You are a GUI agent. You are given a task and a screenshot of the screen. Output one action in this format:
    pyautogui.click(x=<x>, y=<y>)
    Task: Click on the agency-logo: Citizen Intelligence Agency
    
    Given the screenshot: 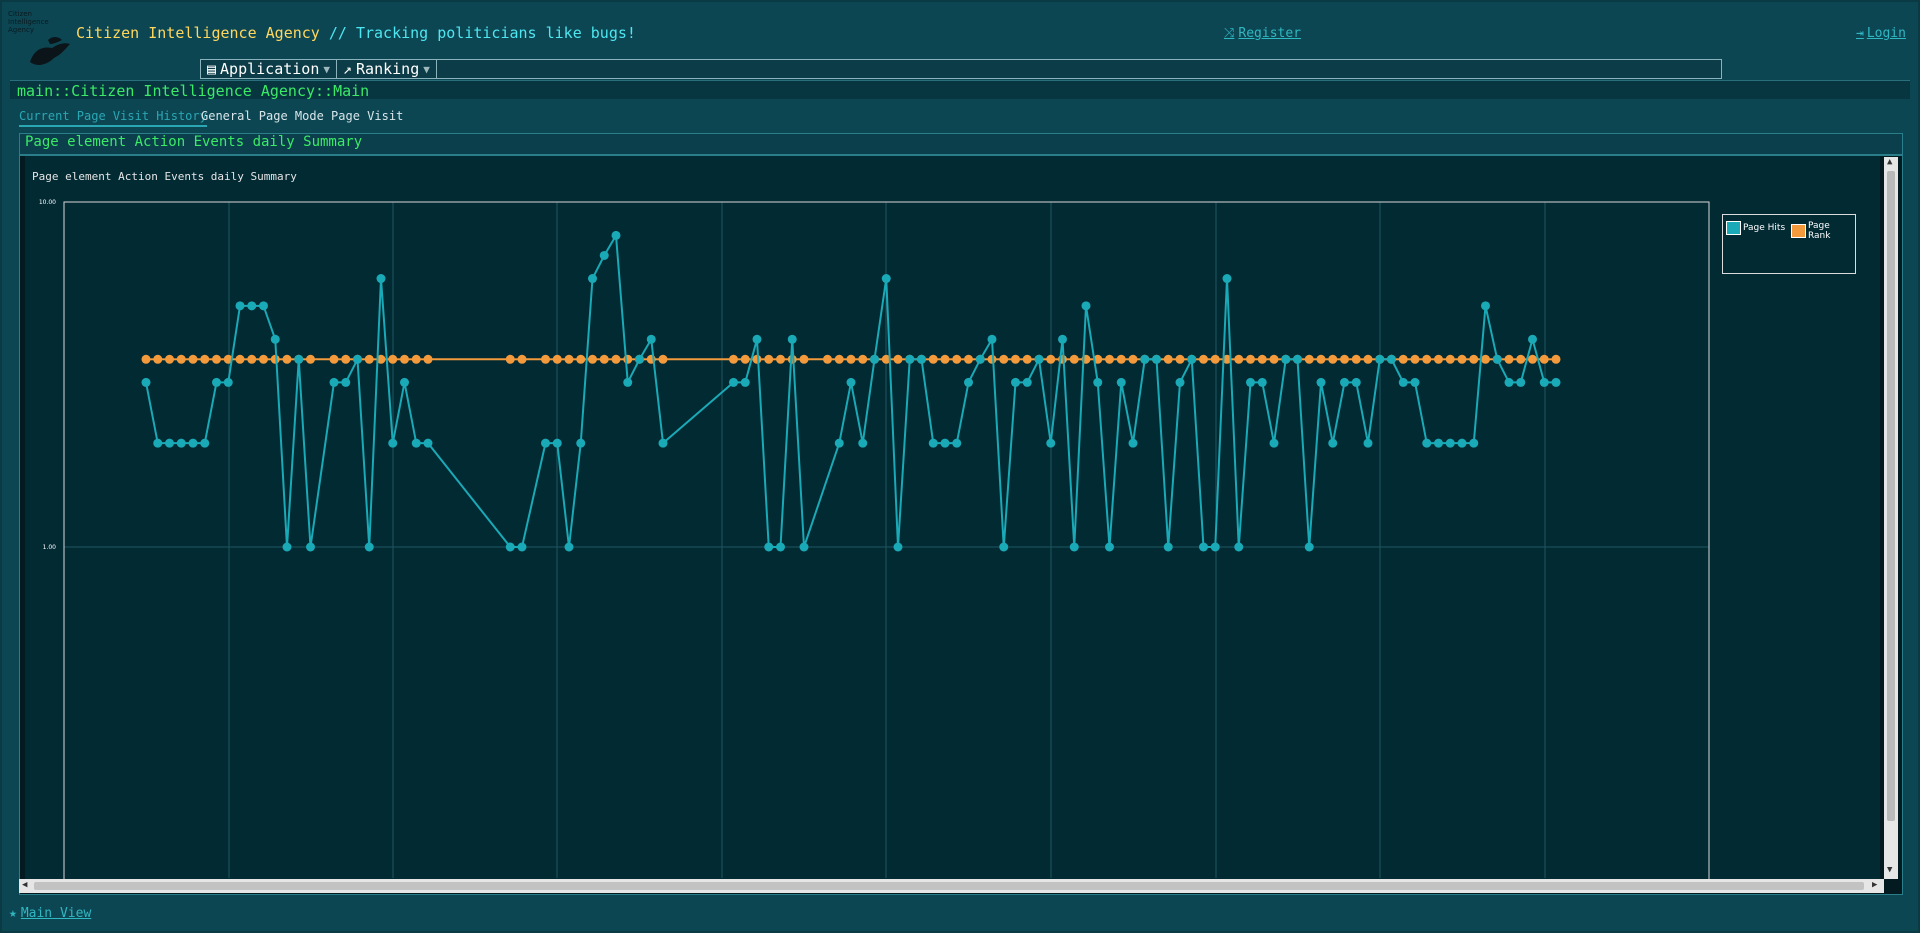 What is the action you would take?
    pyautogui.click(x=40, y=40)
    